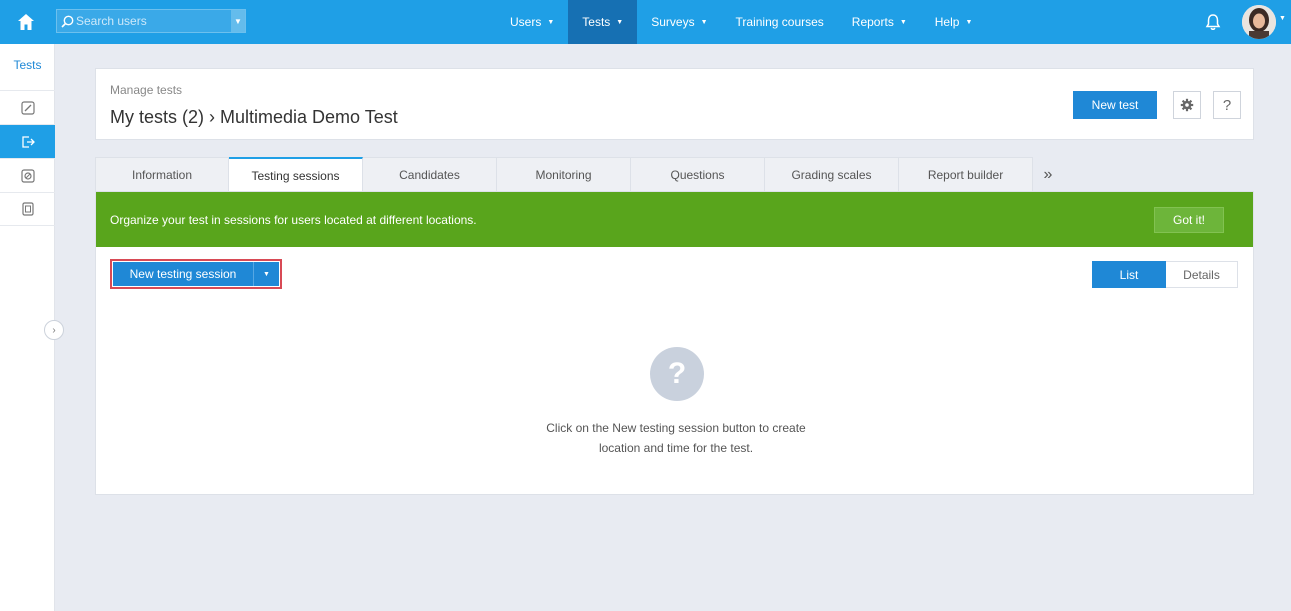  Describe the element at coordinates (564, 174) in the screenshot. I see `tab-monitoring: Monitoring` at that location.